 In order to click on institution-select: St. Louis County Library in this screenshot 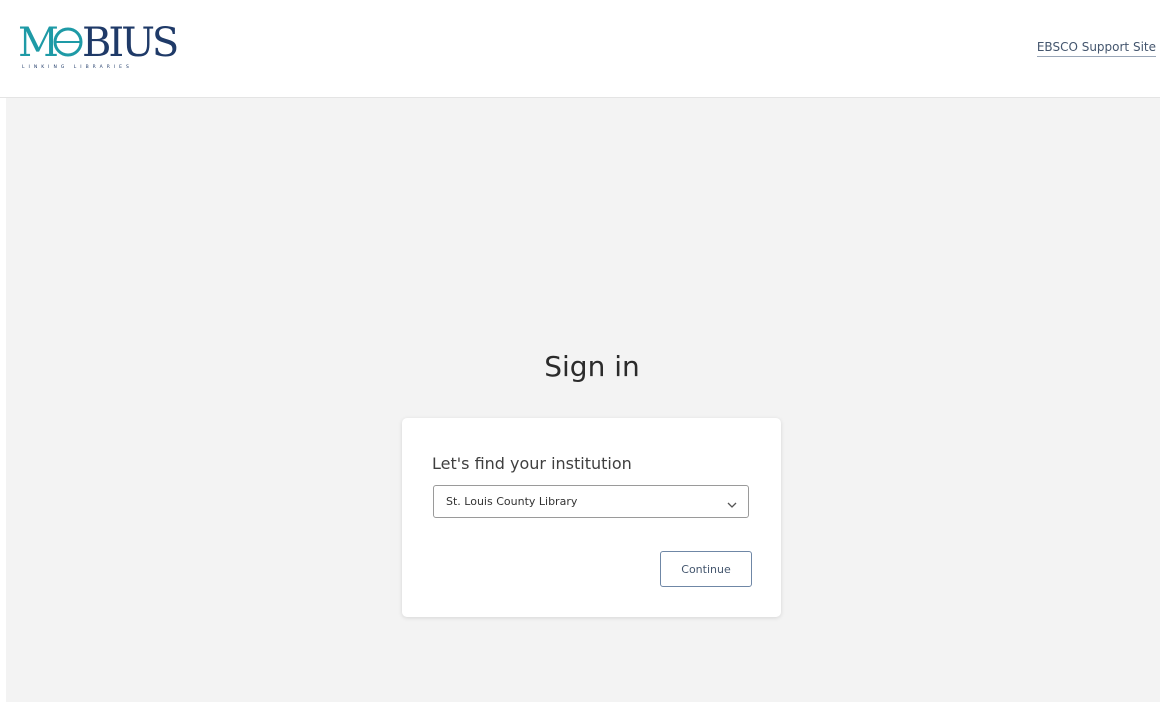, I will do `click(591, 501)`.